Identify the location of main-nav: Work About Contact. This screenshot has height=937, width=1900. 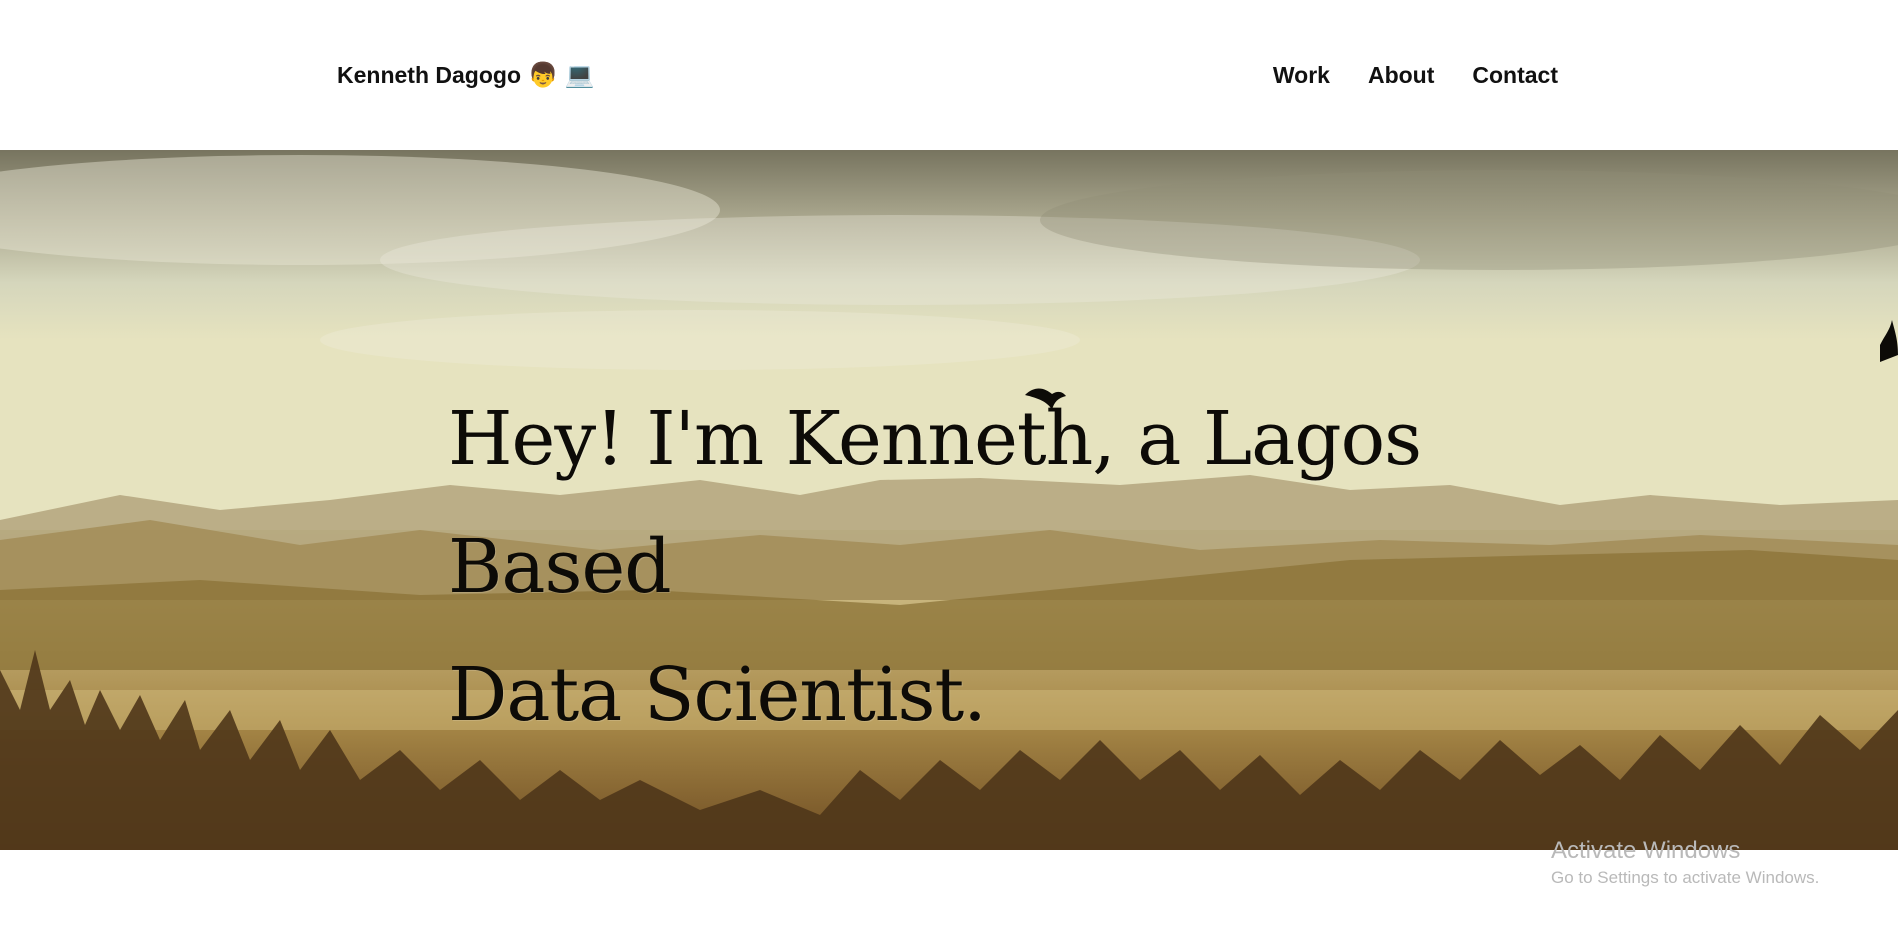
(1415, 75).